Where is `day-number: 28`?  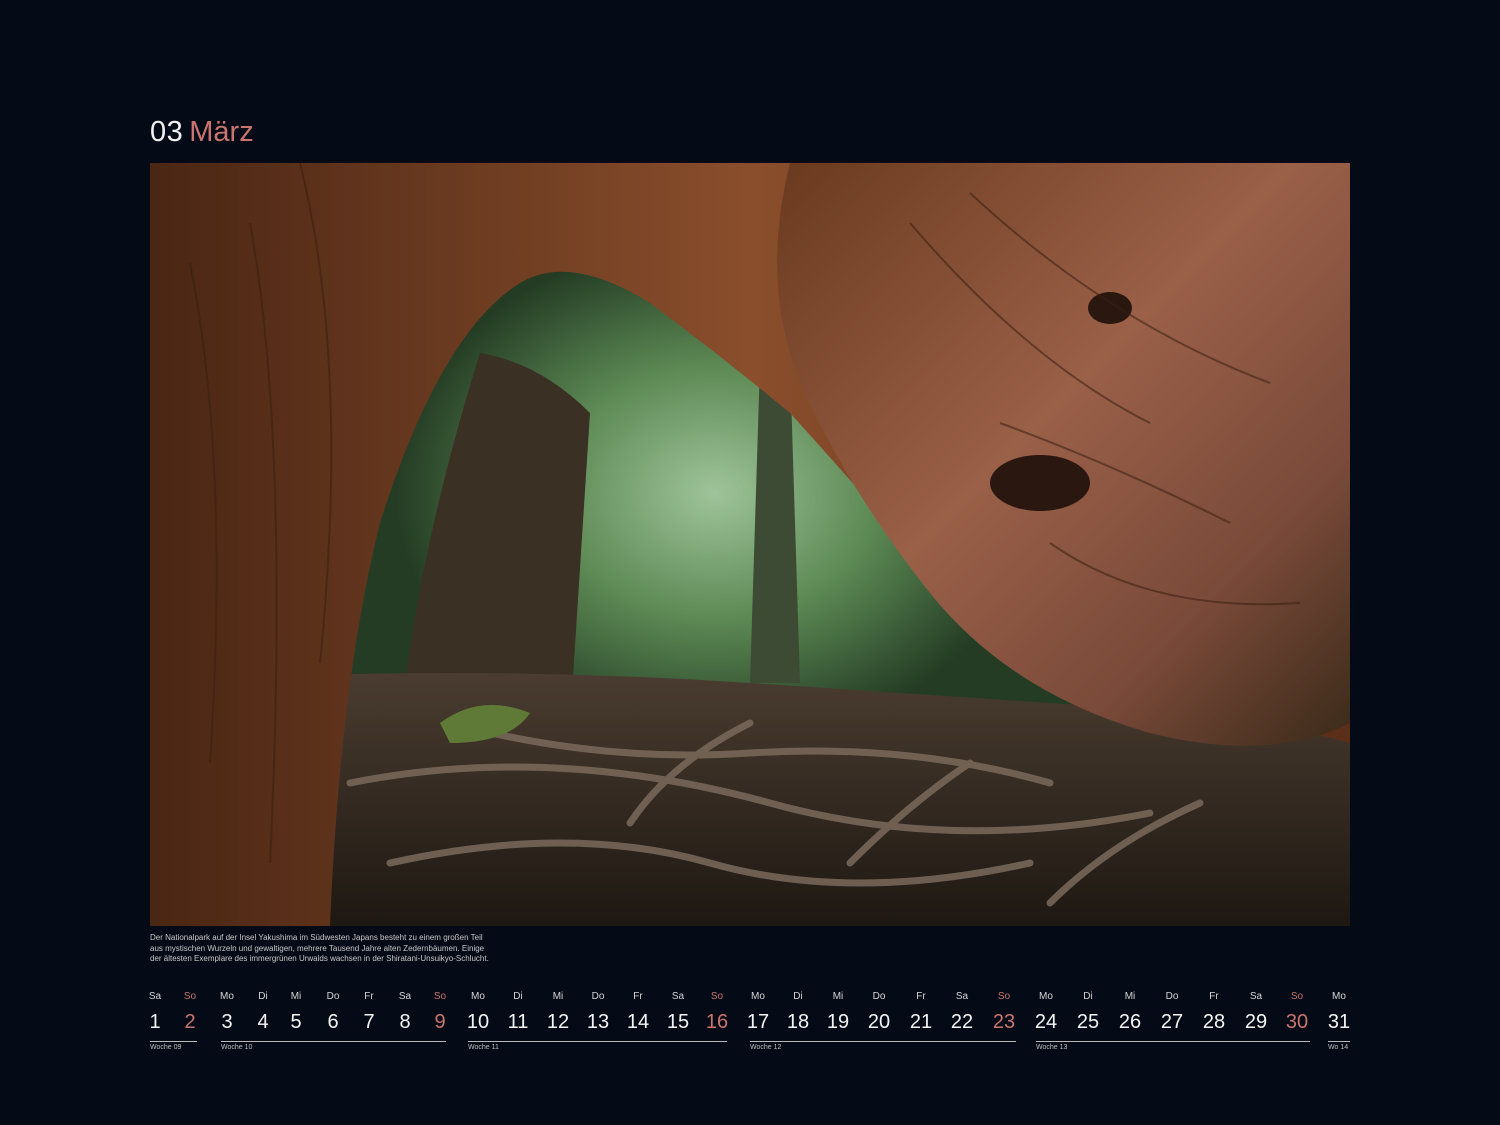 day-number: 28 is located at coordinates (1214, 1022).